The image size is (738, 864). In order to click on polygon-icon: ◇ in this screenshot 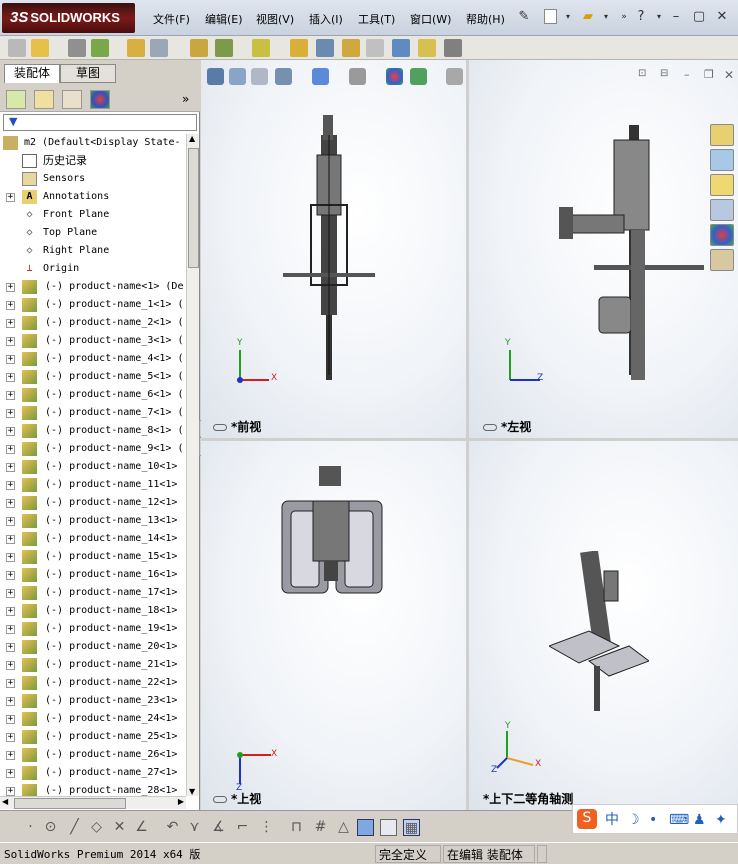, I will do `click(96, 827)`.